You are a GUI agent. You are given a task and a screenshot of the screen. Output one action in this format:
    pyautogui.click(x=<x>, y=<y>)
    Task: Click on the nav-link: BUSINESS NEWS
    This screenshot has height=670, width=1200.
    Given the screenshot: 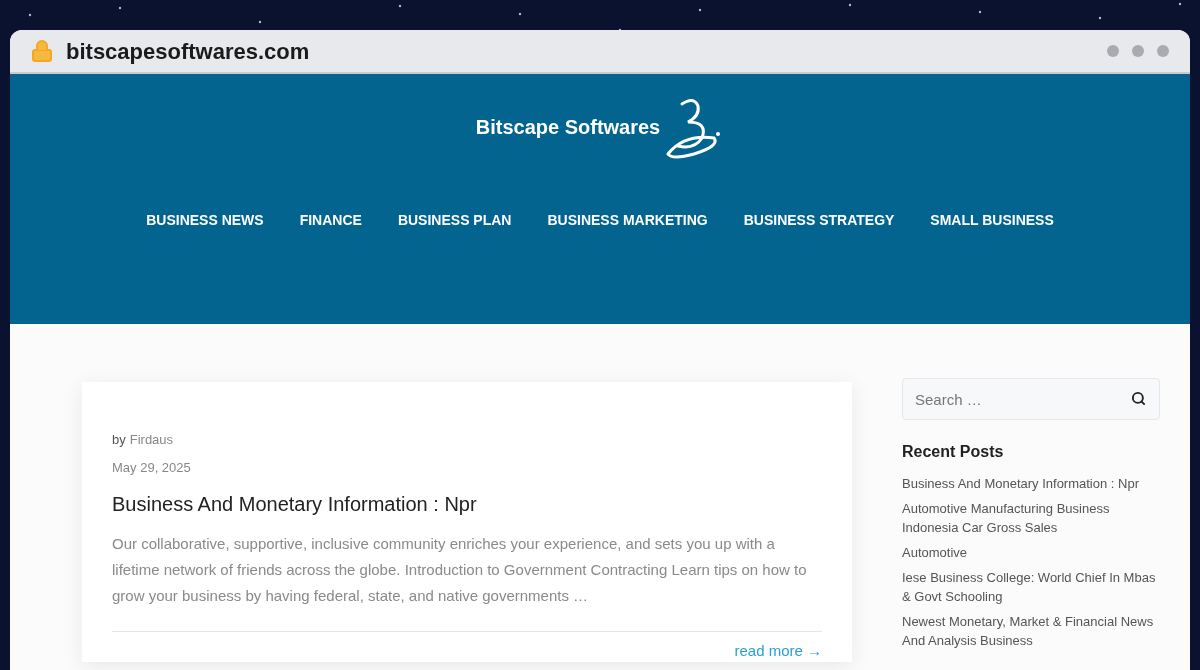 What is the action you would take?
    pyautogui.click(x=205, y=220)
    